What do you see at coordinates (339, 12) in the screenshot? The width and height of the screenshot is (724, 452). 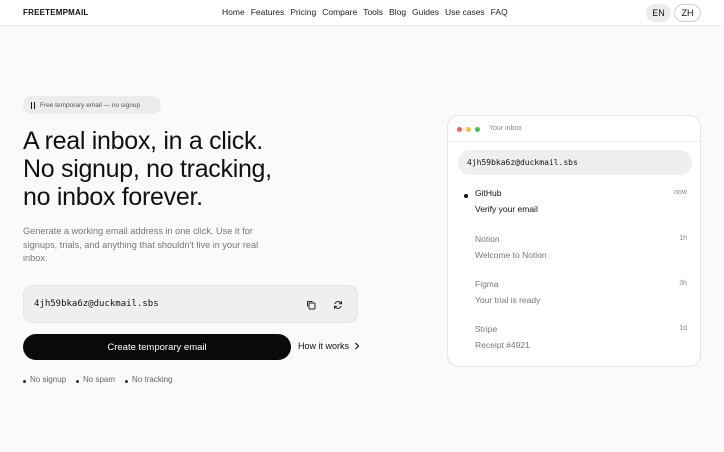 I see `nav-compare: Compare` at bounding box center [339, 12].